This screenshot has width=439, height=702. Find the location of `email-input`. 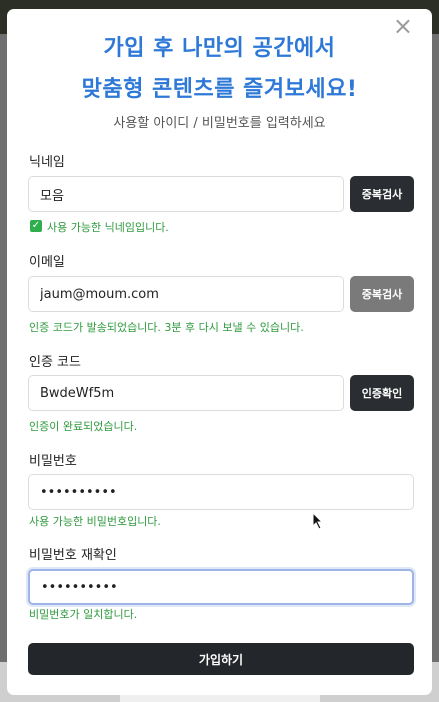

email-input is located at coordinates (186, 294).